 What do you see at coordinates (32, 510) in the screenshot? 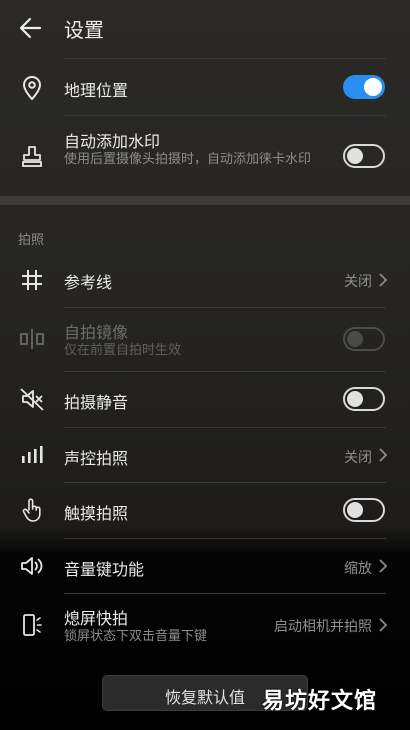
I see `hand-pointer-icon` at bounding box center [32, 510].